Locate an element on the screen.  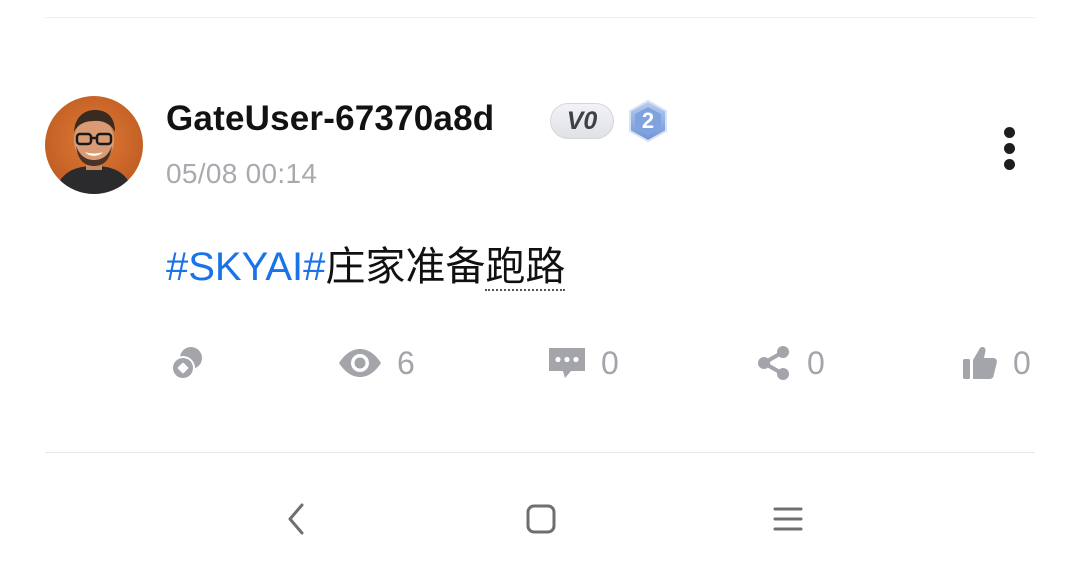
thumbs-up-icon is located at coordinates (980, 363).